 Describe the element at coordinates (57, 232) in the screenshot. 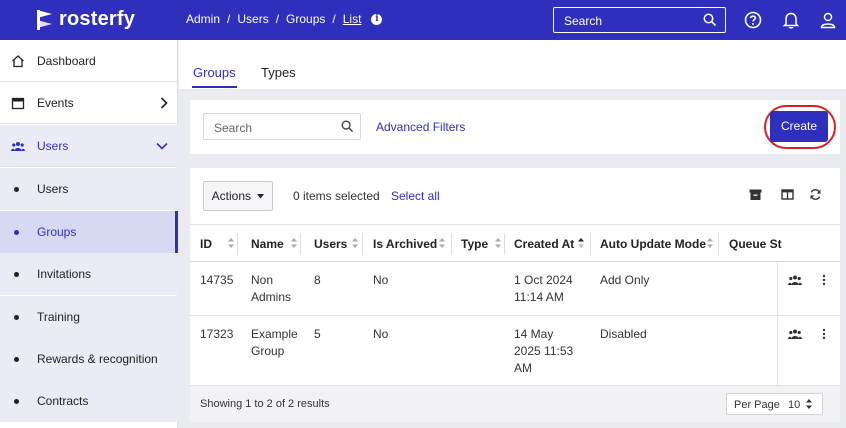

I see `sidebar-subitem-label: Groups` at that location.